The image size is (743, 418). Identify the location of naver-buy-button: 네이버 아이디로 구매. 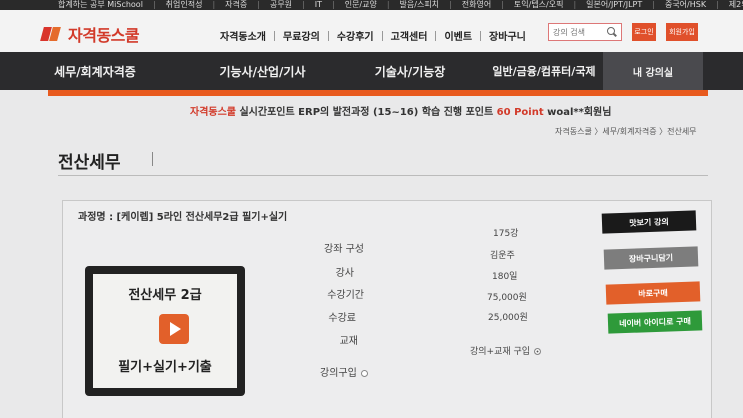
(655, 322).